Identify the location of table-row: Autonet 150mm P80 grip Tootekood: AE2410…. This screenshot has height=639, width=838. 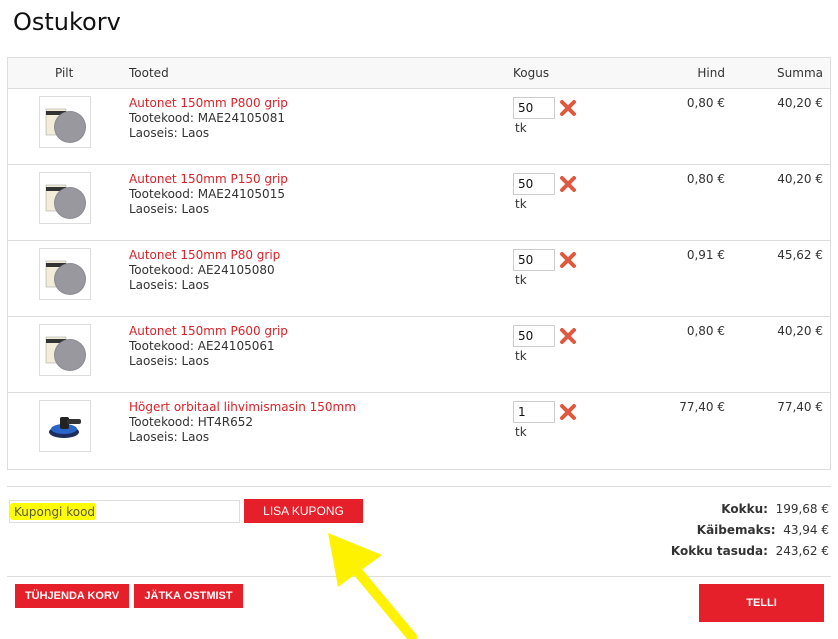
(419, 279).